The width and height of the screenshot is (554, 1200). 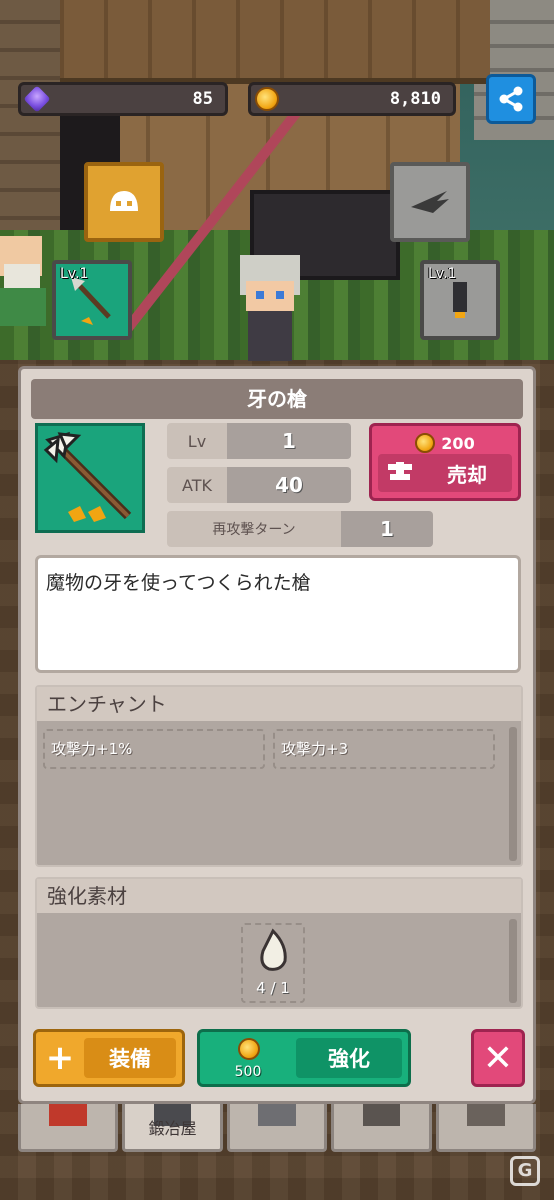 What do you see at coordinates (197, 485) in the screenshot?
I see `stat-label: ATK` at bounding box center [197, 485].